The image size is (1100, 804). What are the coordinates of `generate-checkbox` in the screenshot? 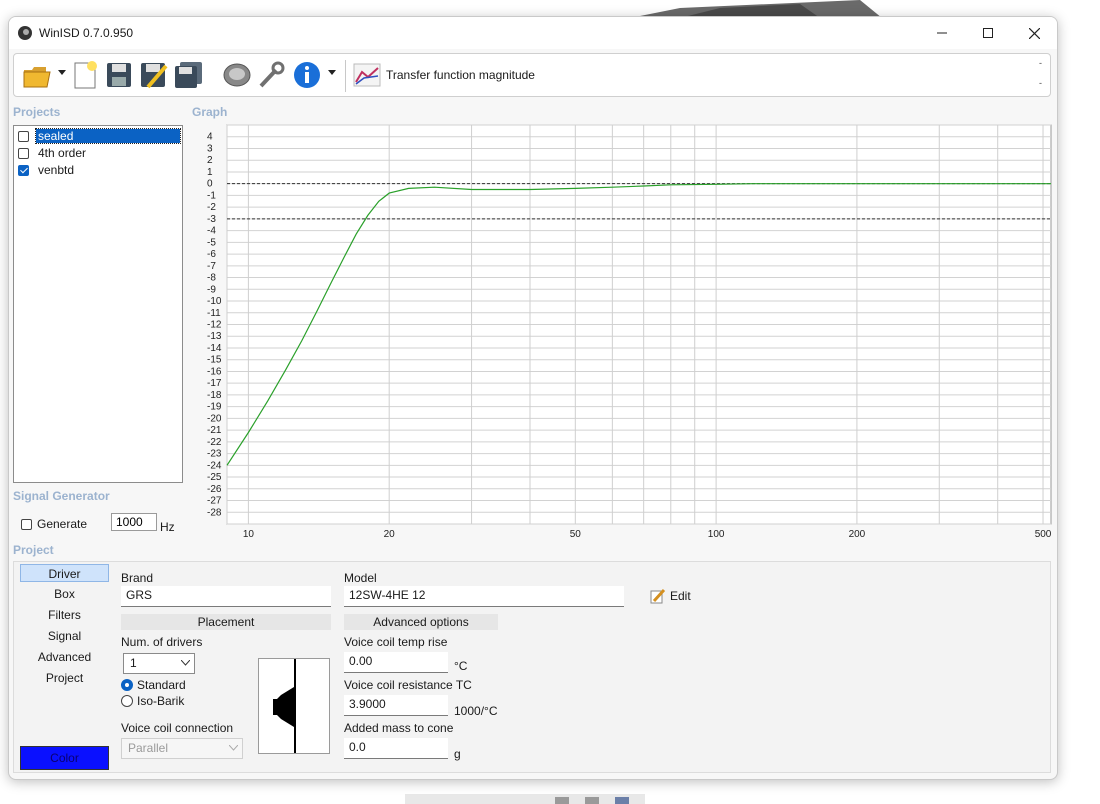 It's located at (26, 524).